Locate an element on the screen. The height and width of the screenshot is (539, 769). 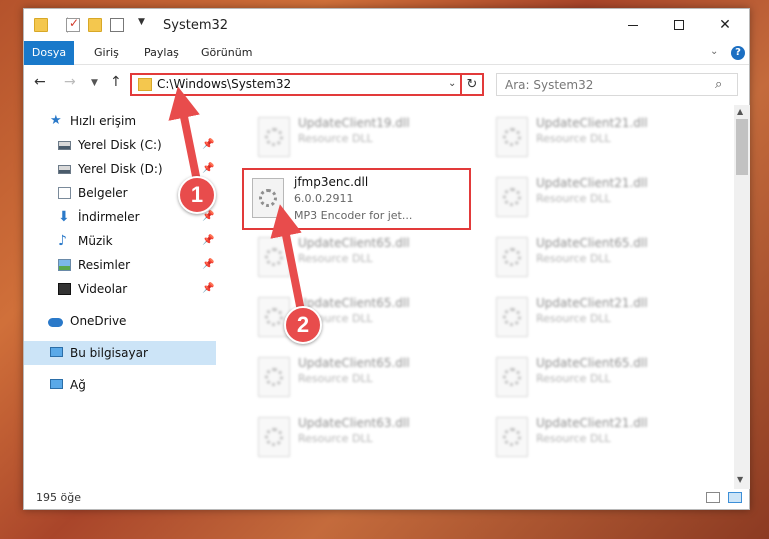
sidebar-item-videos: Videolar 📌 is located at coordinates (120, 289).